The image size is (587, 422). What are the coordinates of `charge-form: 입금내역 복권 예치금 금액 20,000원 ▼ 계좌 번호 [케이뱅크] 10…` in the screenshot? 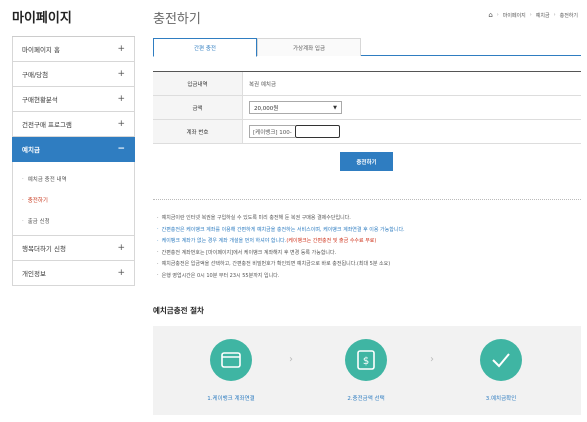 It's located at (367, 107).